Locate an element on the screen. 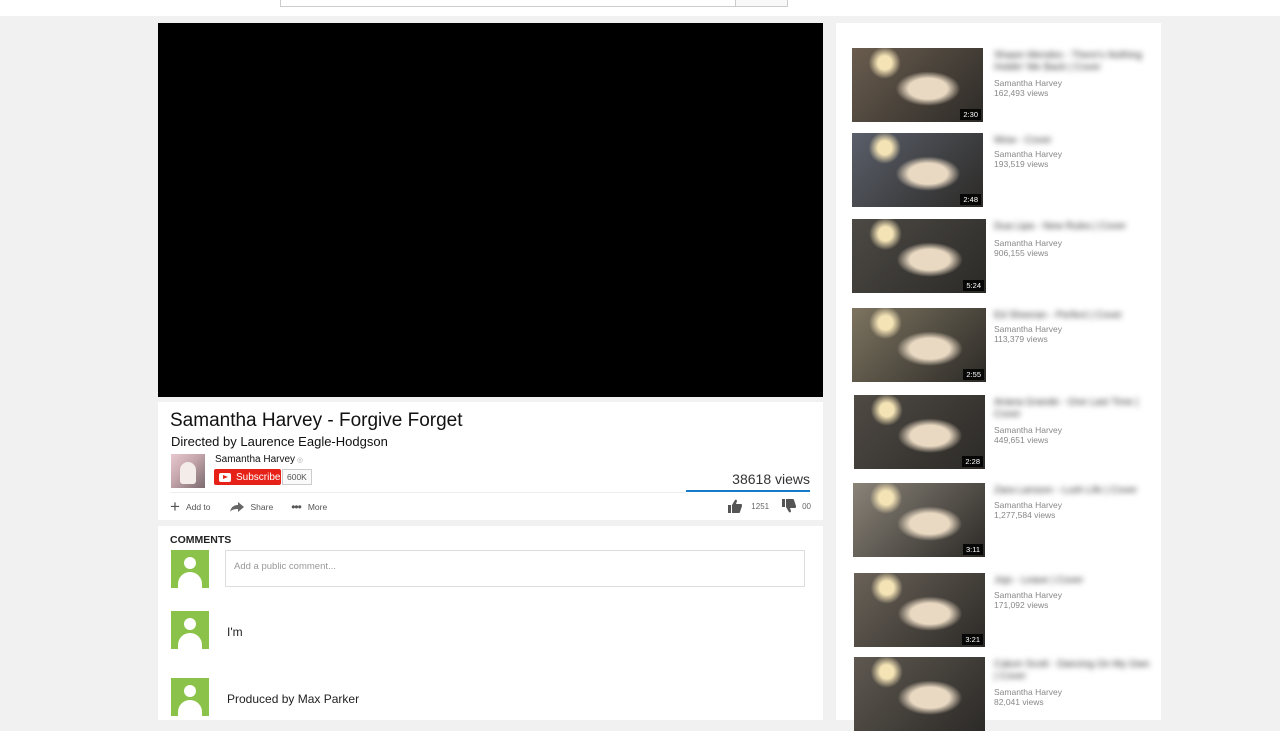 Image resolution: width=1280 pixels, height=731 pixels. video-duration: 2:30 is located at coordinates (970, 114).